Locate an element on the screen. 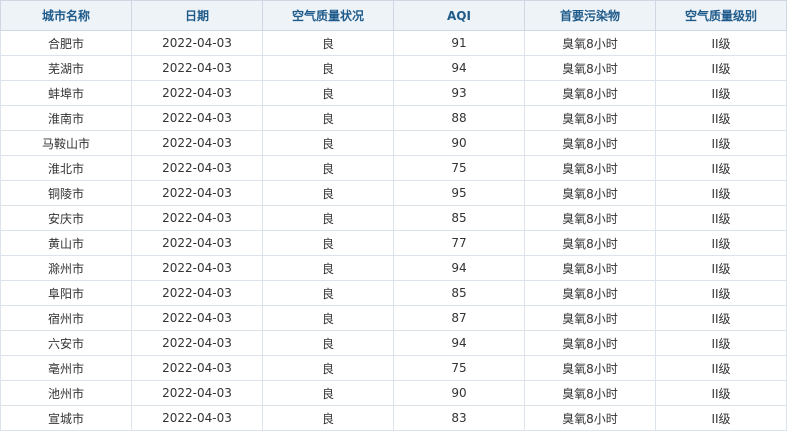 This screenshot has height=432, width=791. aqi-cell: 87 is located at coordinates (459, 318).